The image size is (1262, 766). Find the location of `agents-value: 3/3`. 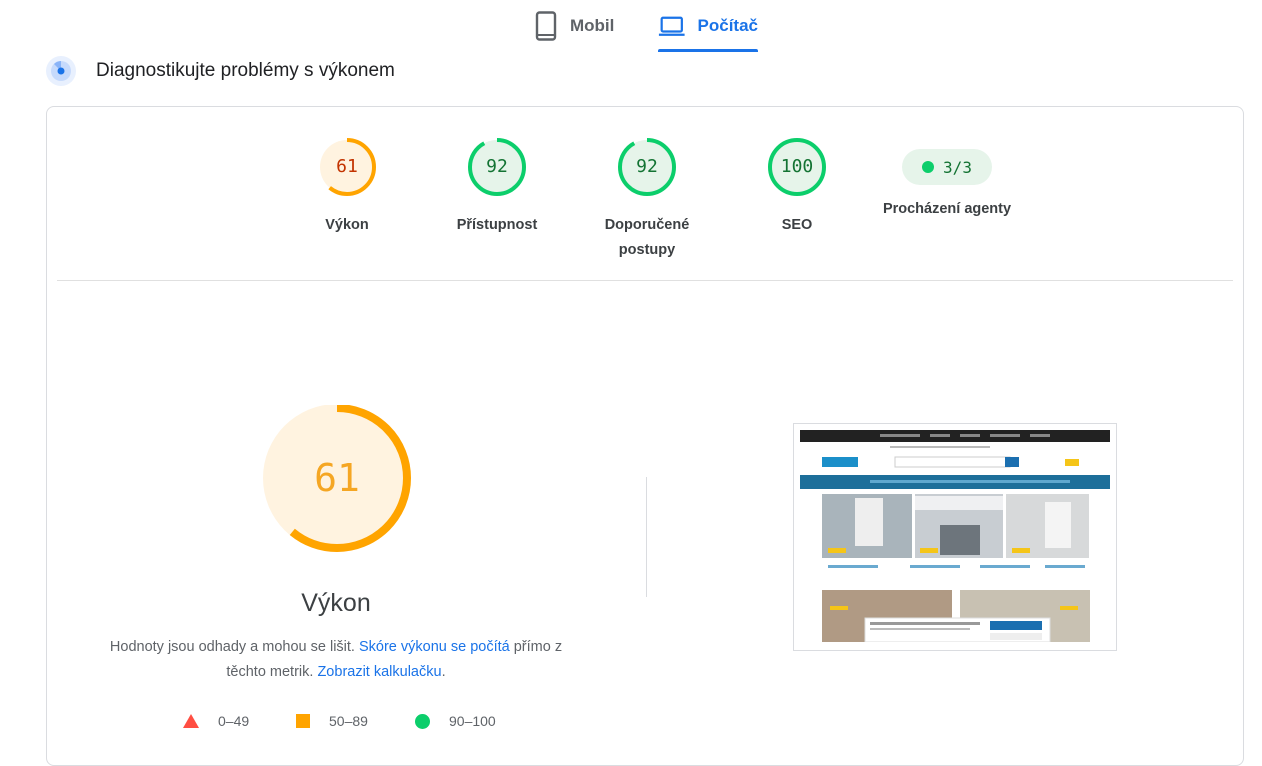

agents-value: 3/3 is located at coordinates (957, 167).